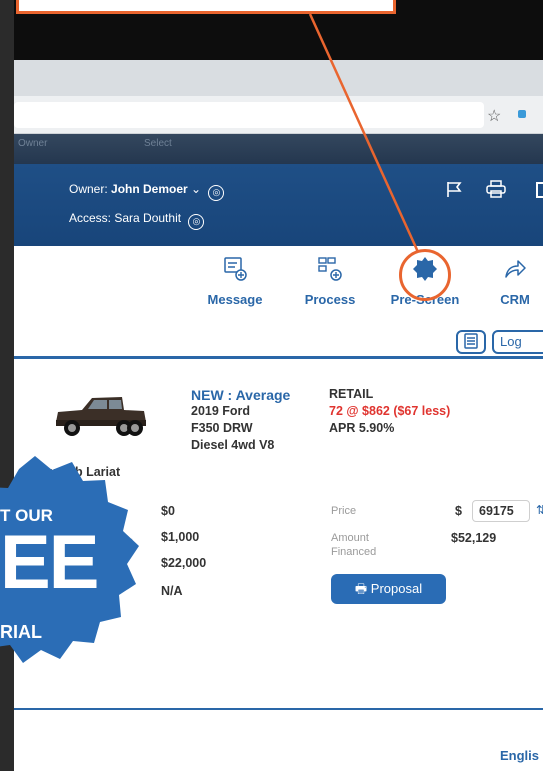 The image size is (543, 771). I want to click on na-value: N/A, so click(172, 591).